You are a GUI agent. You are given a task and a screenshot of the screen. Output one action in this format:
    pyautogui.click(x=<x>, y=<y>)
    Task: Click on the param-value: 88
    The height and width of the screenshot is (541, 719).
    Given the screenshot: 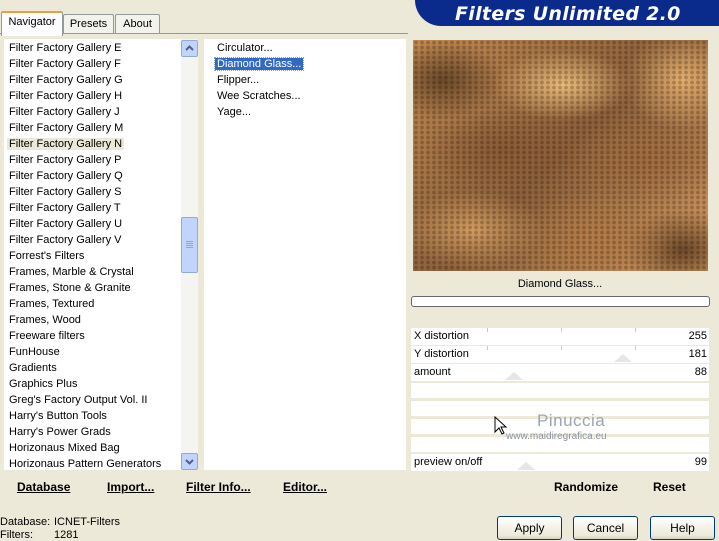 What is the action you would take?
    pyautogui.click(x=700, y=372)
    